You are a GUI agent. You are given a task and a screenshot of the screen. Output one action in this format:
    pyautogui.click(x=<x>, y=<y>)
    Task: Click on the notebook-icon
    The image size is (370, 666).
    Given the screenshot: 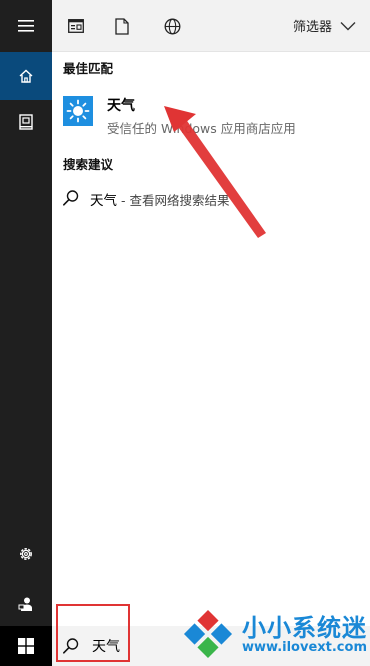 What is the action you would take?
    pyautogui.click(x=26, y=122)
    